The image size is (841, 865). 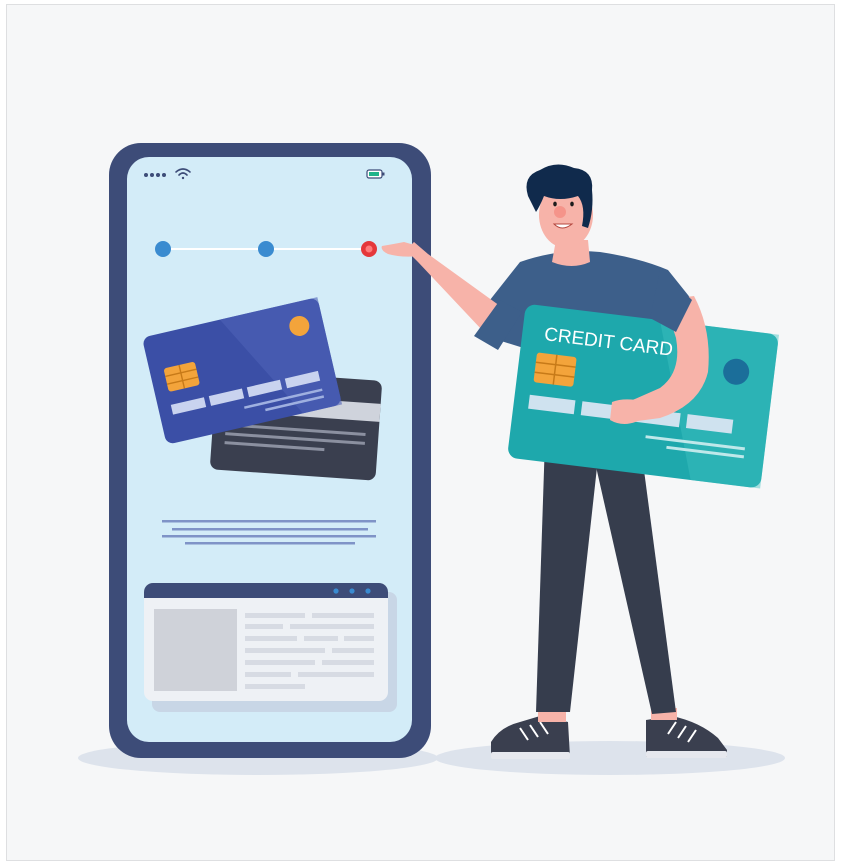 What do you see at coordinates (559, 206) in the screenshot?
I see `head` at bounding box center [559, 206].